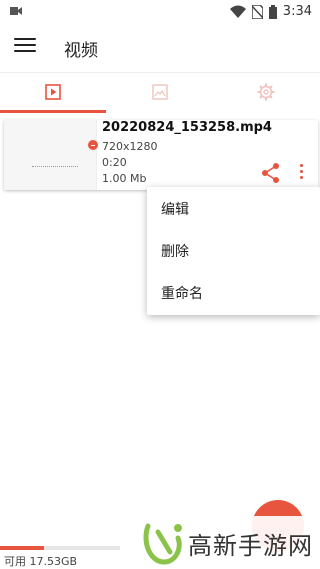 Image resolution: width=320 pixels, height=569 pixels. Describe the element at coordinates (233, 251) in the screenshot. I see `context-menu: 编辑 删除 重命名` at that location.